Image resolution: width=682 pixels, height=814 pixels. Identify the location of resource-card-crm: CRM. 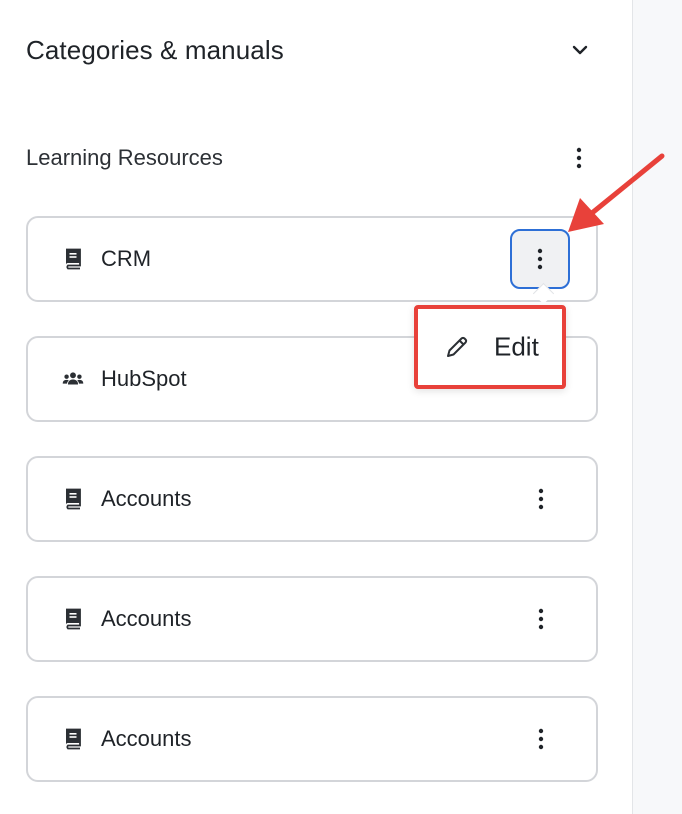
(312, 259).